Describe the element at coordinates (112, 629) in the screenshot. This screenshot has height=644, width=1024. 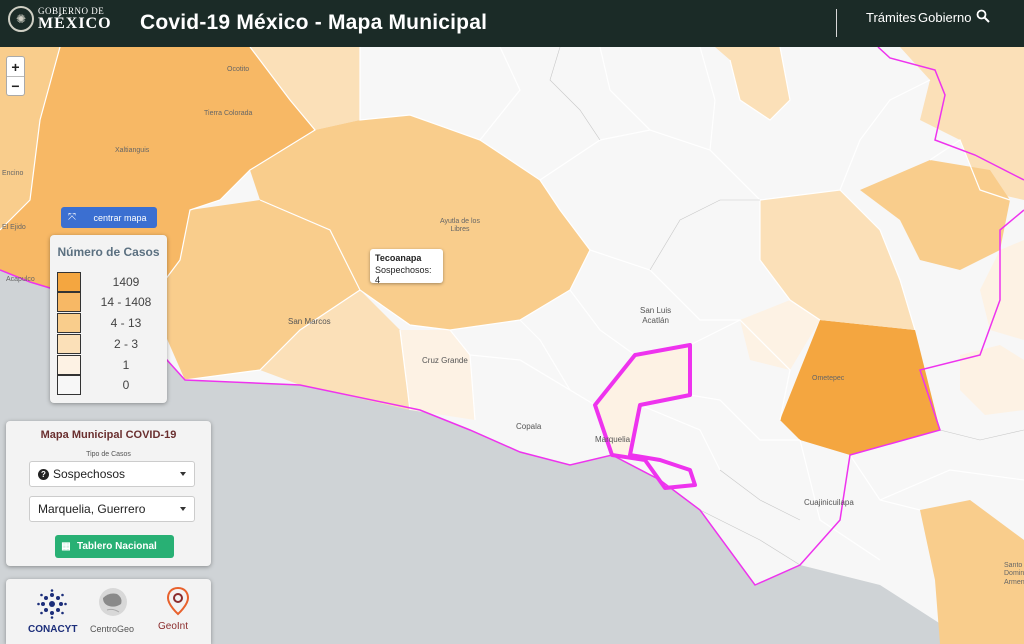
I see `centrogeo-label: CentroGeo` at that location.